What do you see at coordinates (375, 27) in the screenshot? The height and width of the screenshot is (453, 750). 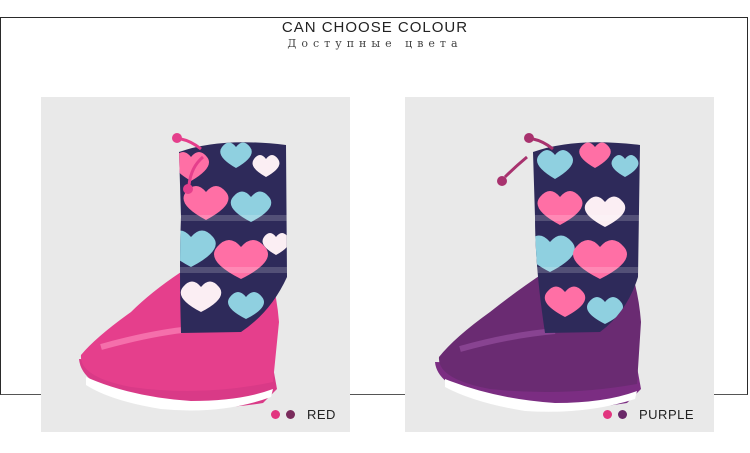 I see `section-title: CAN CHOOSE COLOUR` at bounding box center [375, 27].